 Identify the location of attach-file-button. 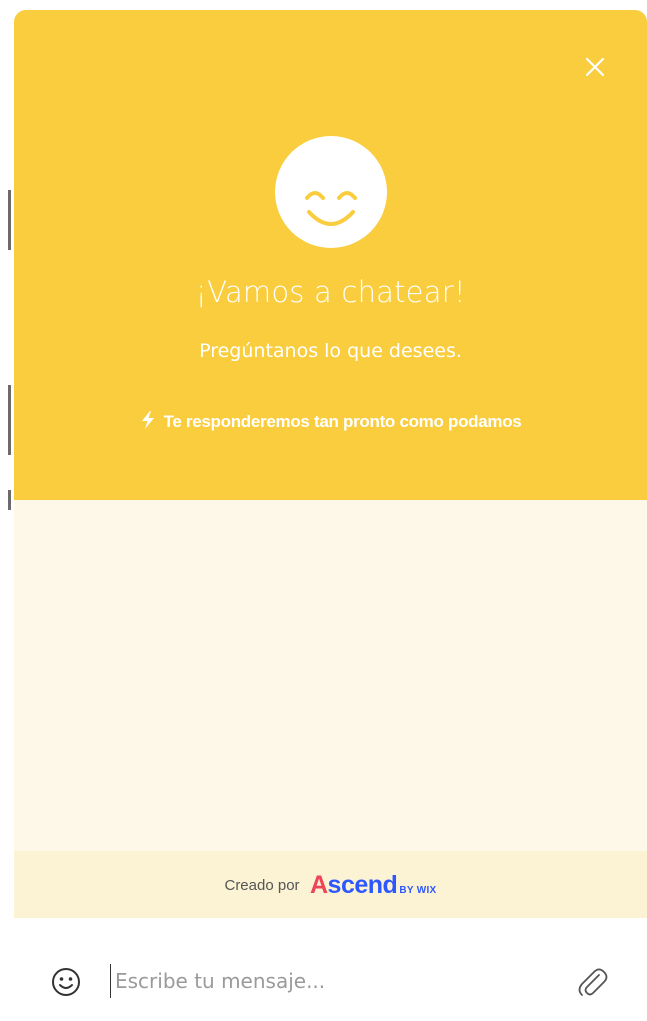
(592, 982).